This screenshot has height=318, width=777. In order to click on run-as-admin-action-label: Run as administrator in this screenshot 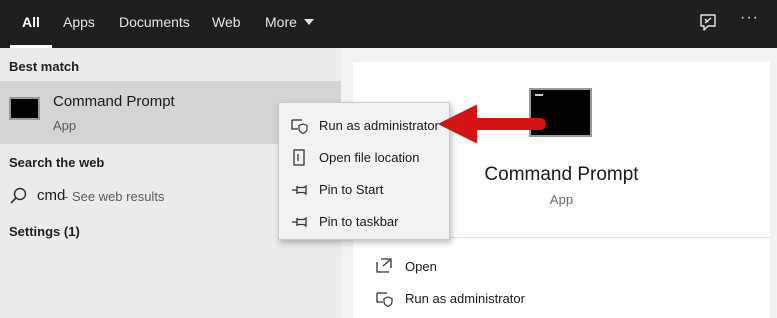, I will do `click(465, 298)`.